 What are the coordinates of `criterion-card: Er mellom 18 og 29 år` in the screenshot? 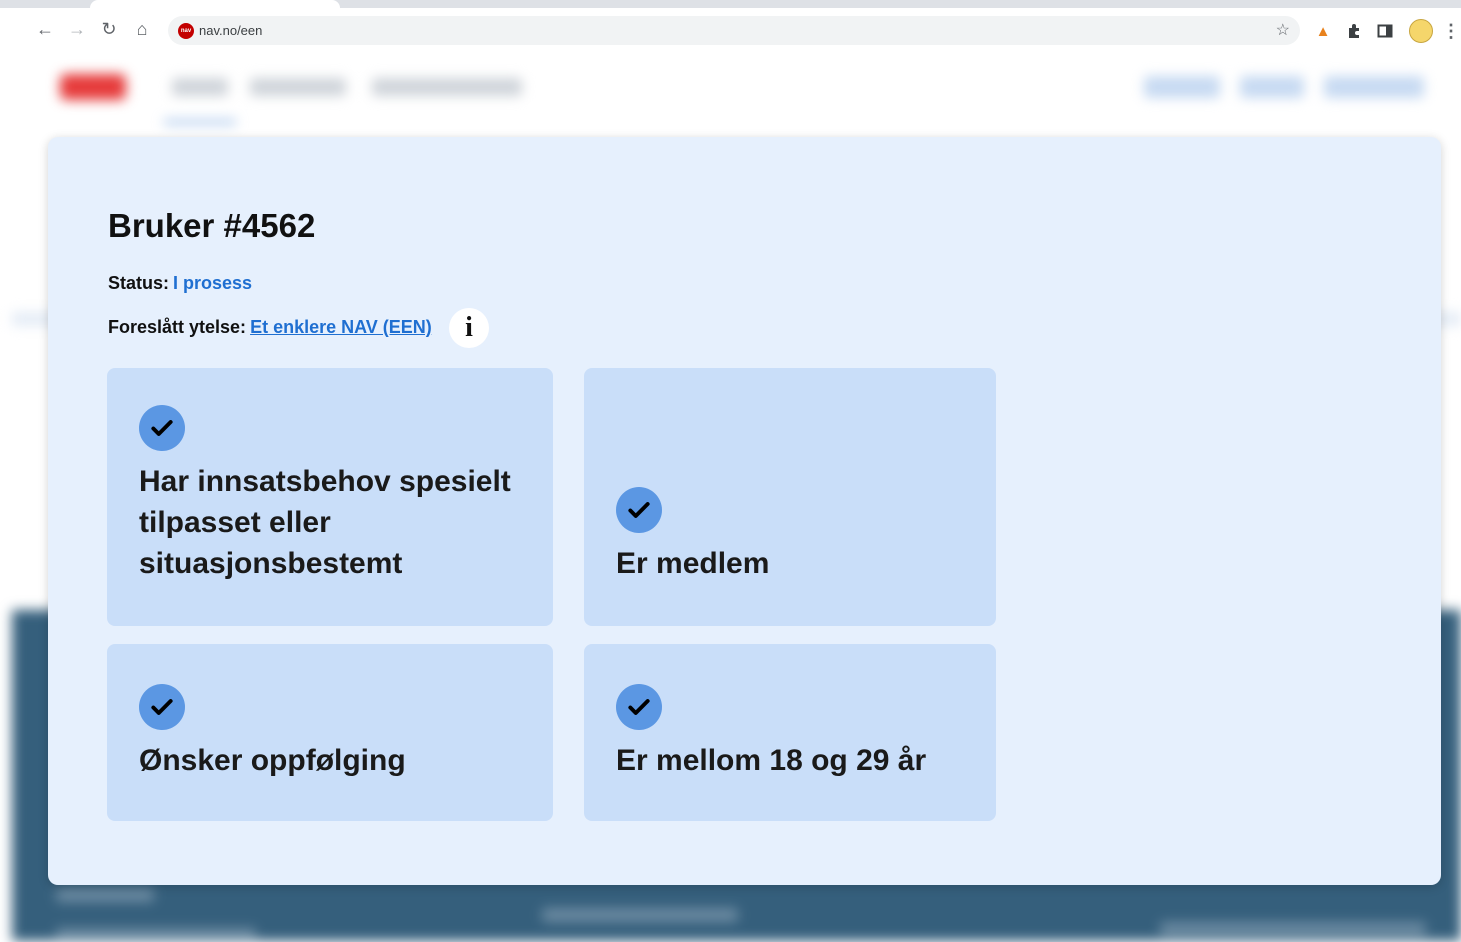 It's located at (790, 732).